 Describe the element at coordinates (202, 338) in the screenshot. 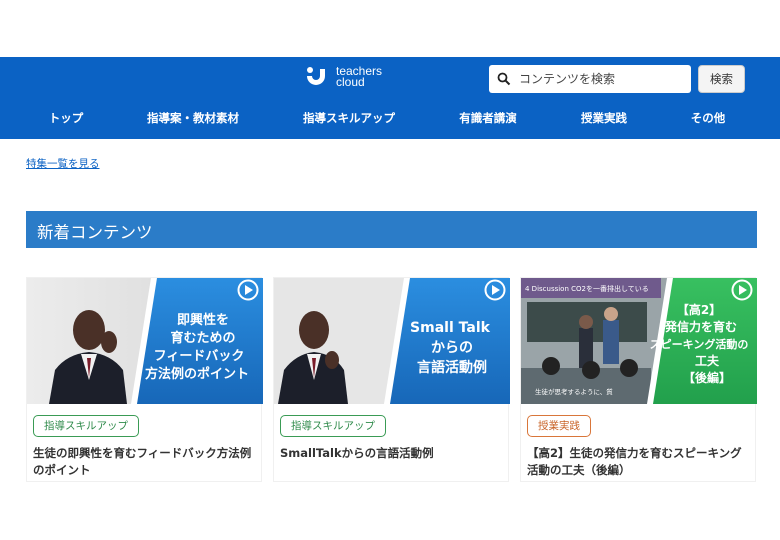

I see `thumb-text-line: 育むための` at that location.